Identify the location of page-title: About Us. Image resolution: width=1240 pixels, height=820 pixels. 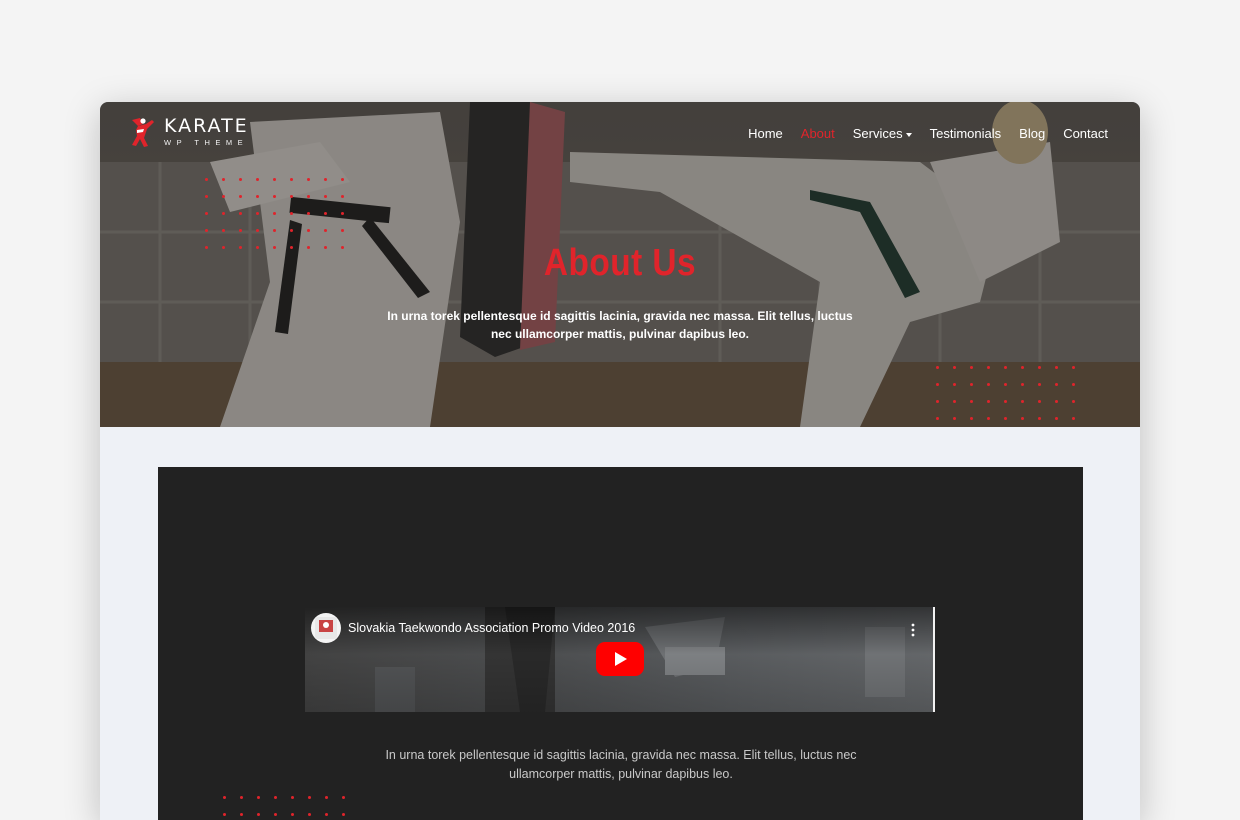
(620, 263).